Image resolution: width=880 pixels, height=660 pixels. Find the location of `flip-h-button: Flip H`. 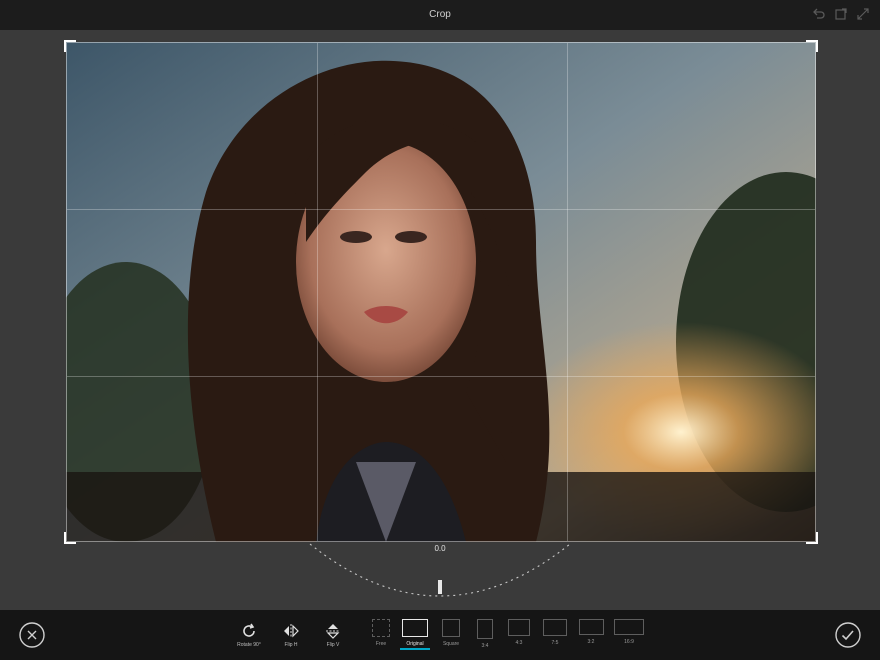

flip-h-button: Flip H is located at coordinates (291, 632).